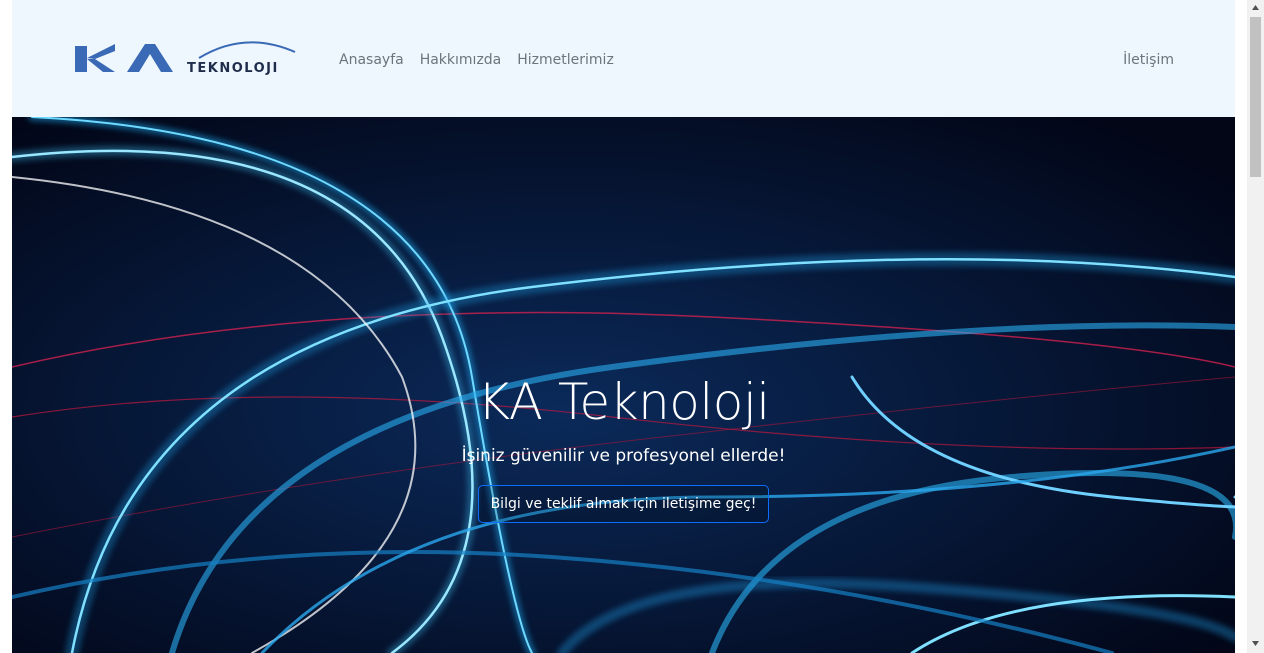 This screenshot has width=1264, height=653. Describe the element at coordinates (1255, 97) in the screenshot. I see `scrollbar-thumb` at that location.